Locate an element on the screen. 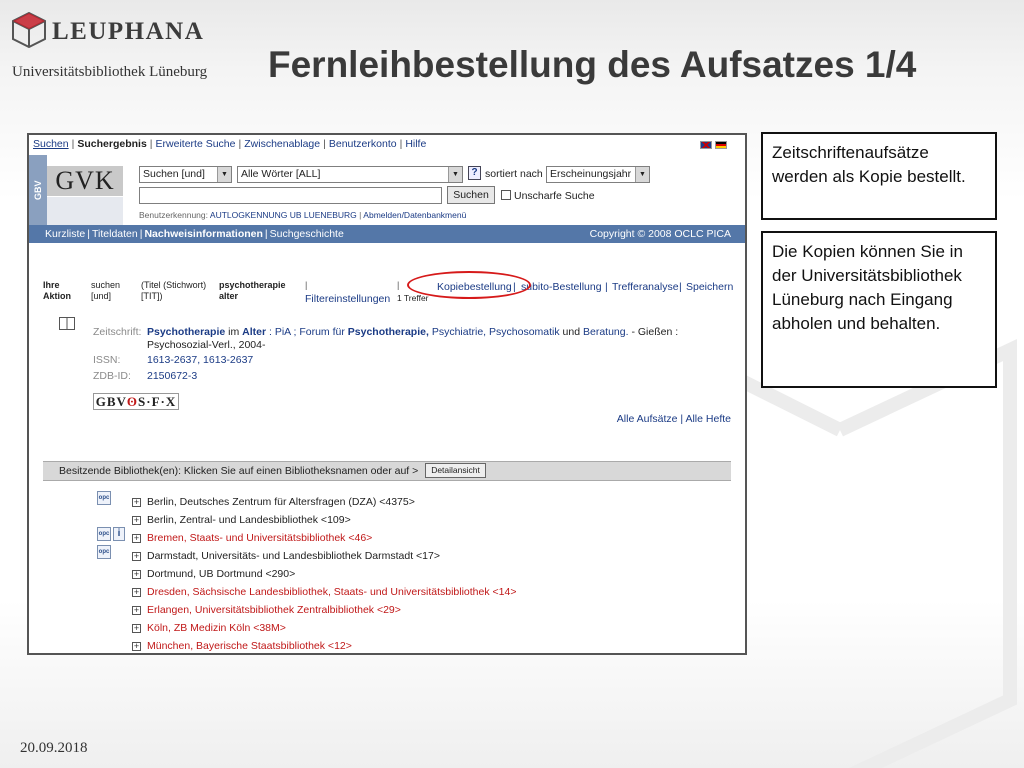 This screenshot has width=1024, height=768. save-link: Speichern is located at coordinates (709, 287).